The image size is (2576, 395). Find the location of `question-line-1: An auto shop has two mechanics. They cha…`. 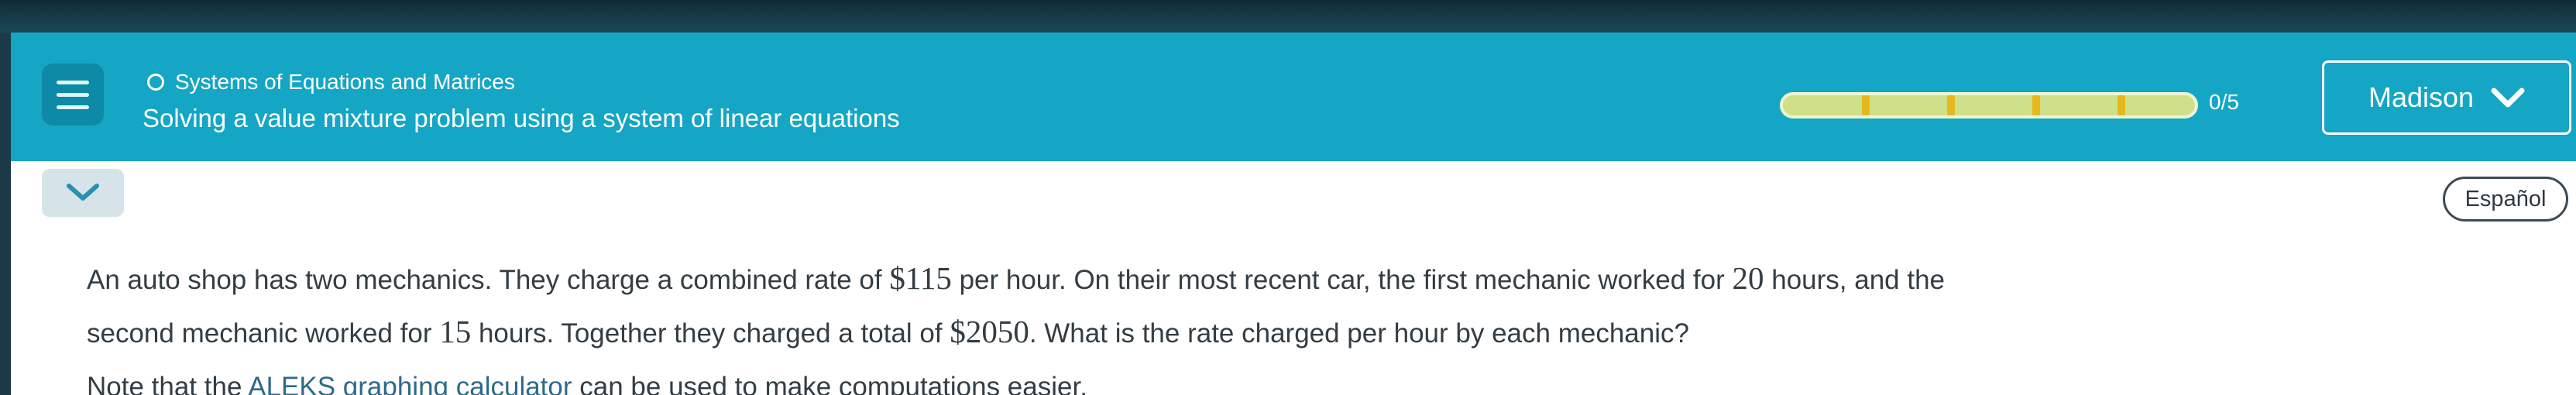

question-line-1: An auto shop has two mechanics. They cha… is located at coordinates (1248, 279).